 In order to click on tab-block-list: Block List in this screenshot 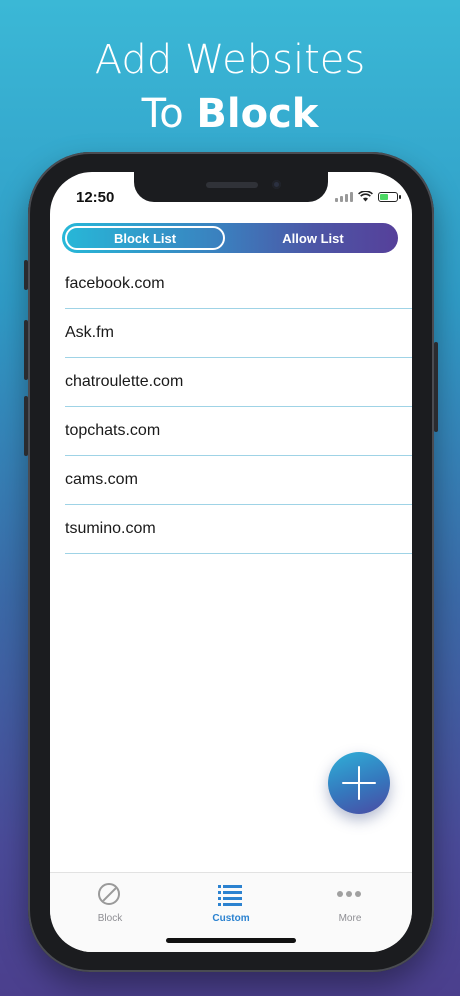, I will do `click(145, 238)`.